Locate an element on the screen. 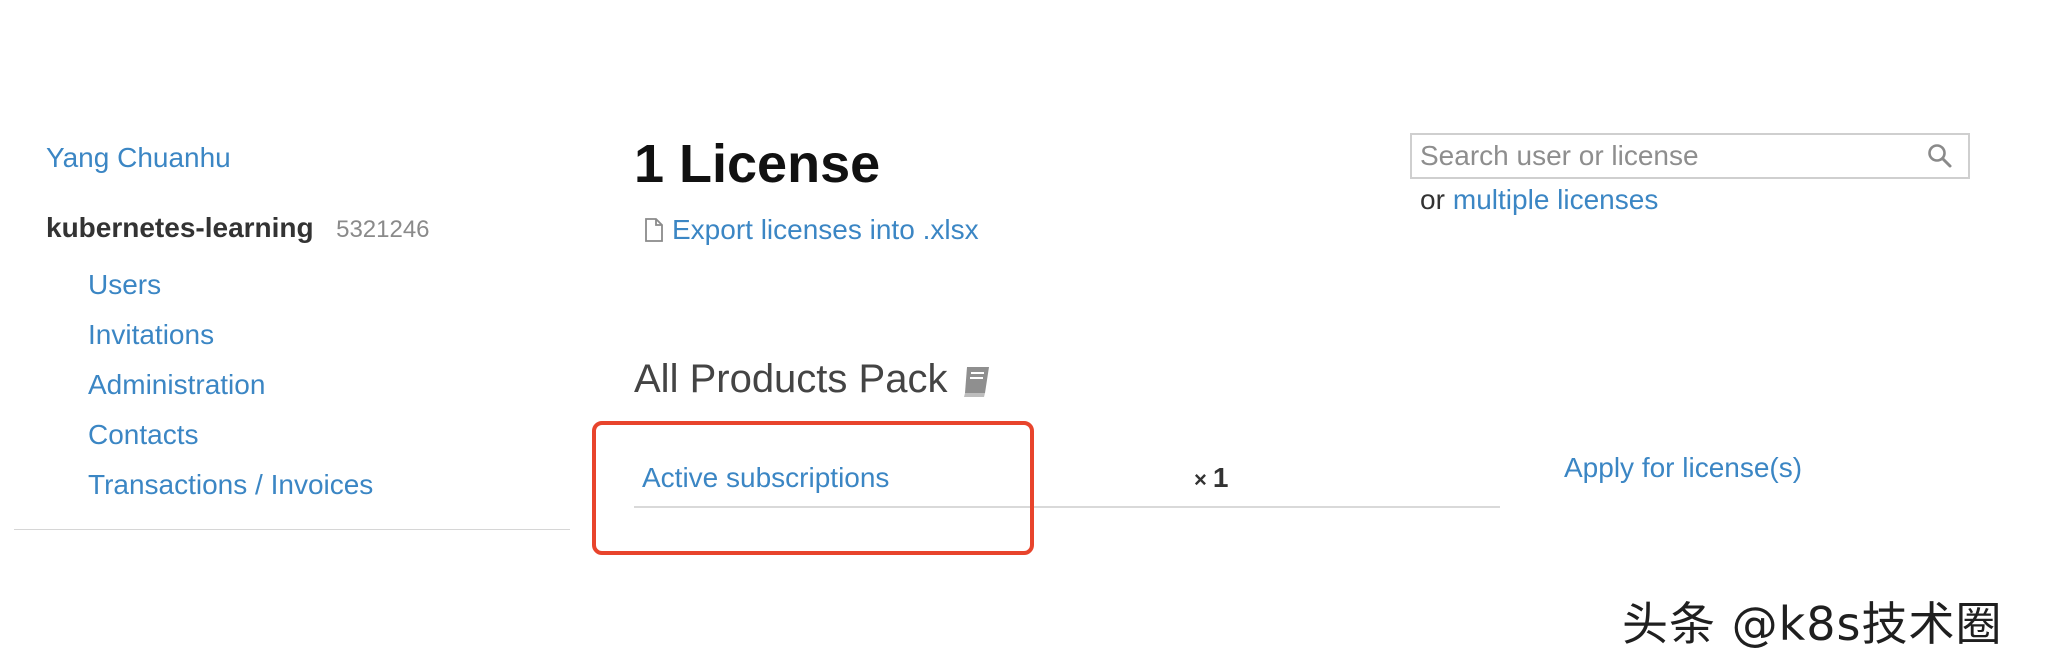  subscription-row: Active subscriptions × 1 is located at coordinates (1067, 479).